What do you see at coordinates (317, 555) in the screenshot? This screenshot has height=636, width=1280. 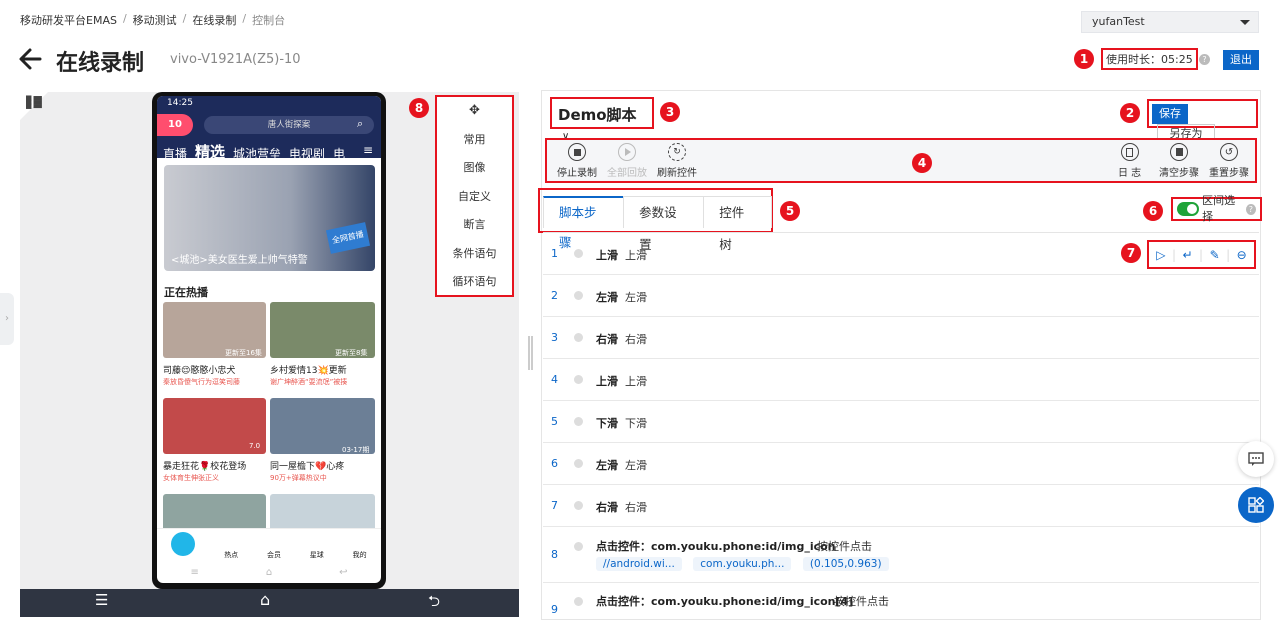 I see `phone-nav-item: 星球` at bounding box center [317, 555].